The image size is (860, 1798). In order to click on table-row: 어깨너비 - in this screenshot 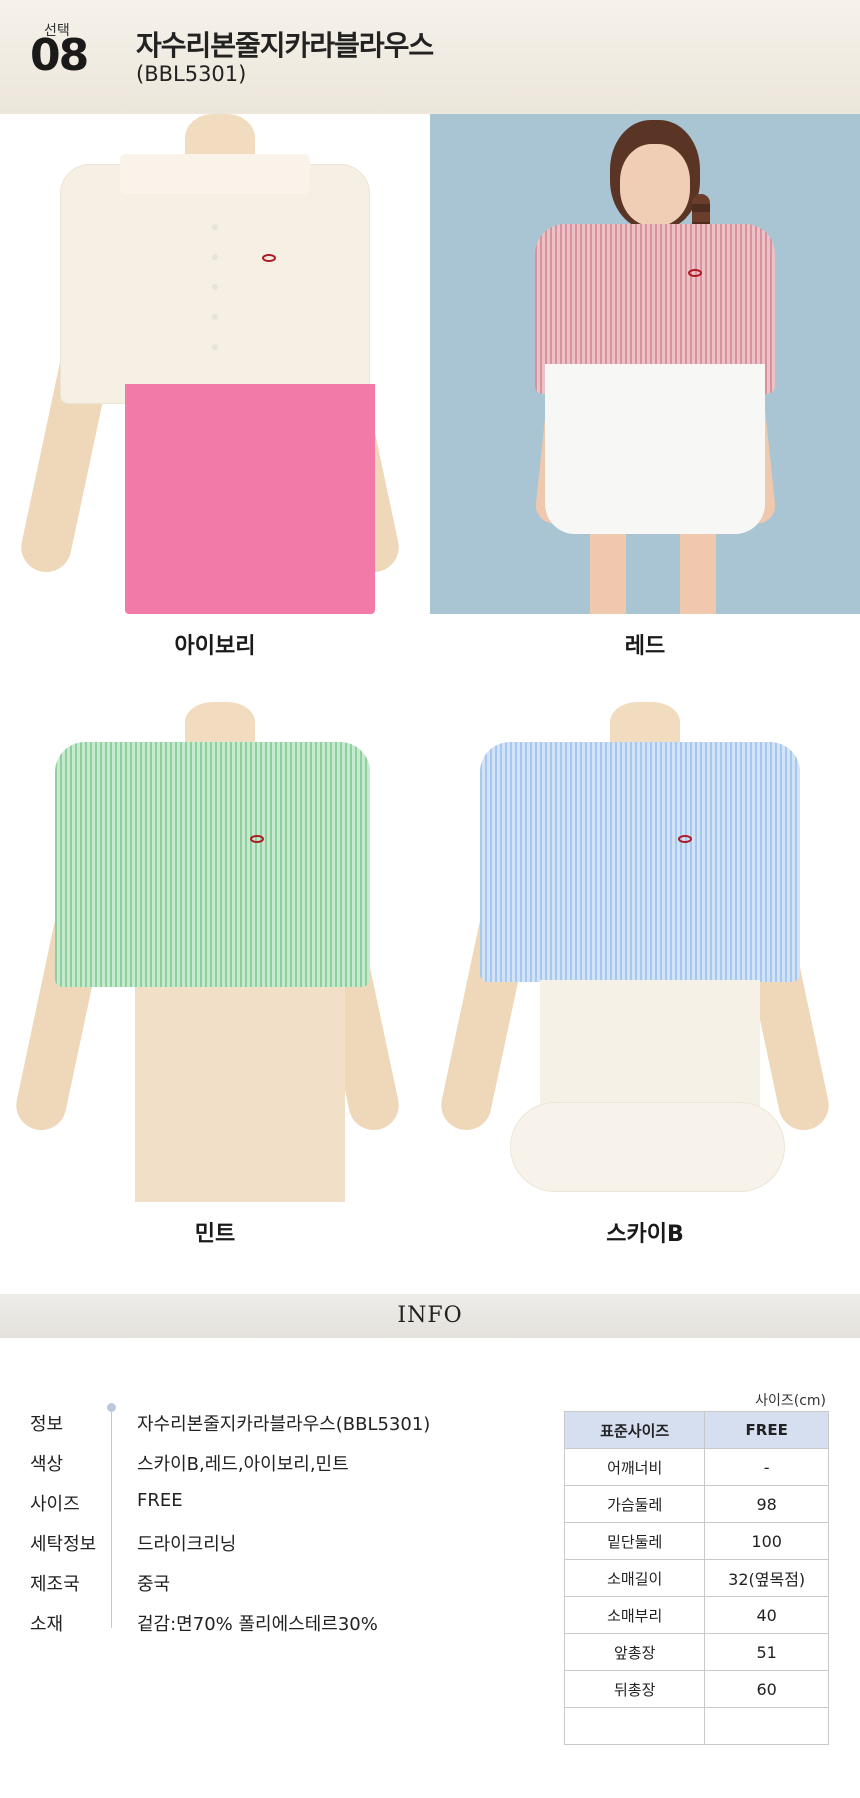, I will do `click(696, 1467)`.